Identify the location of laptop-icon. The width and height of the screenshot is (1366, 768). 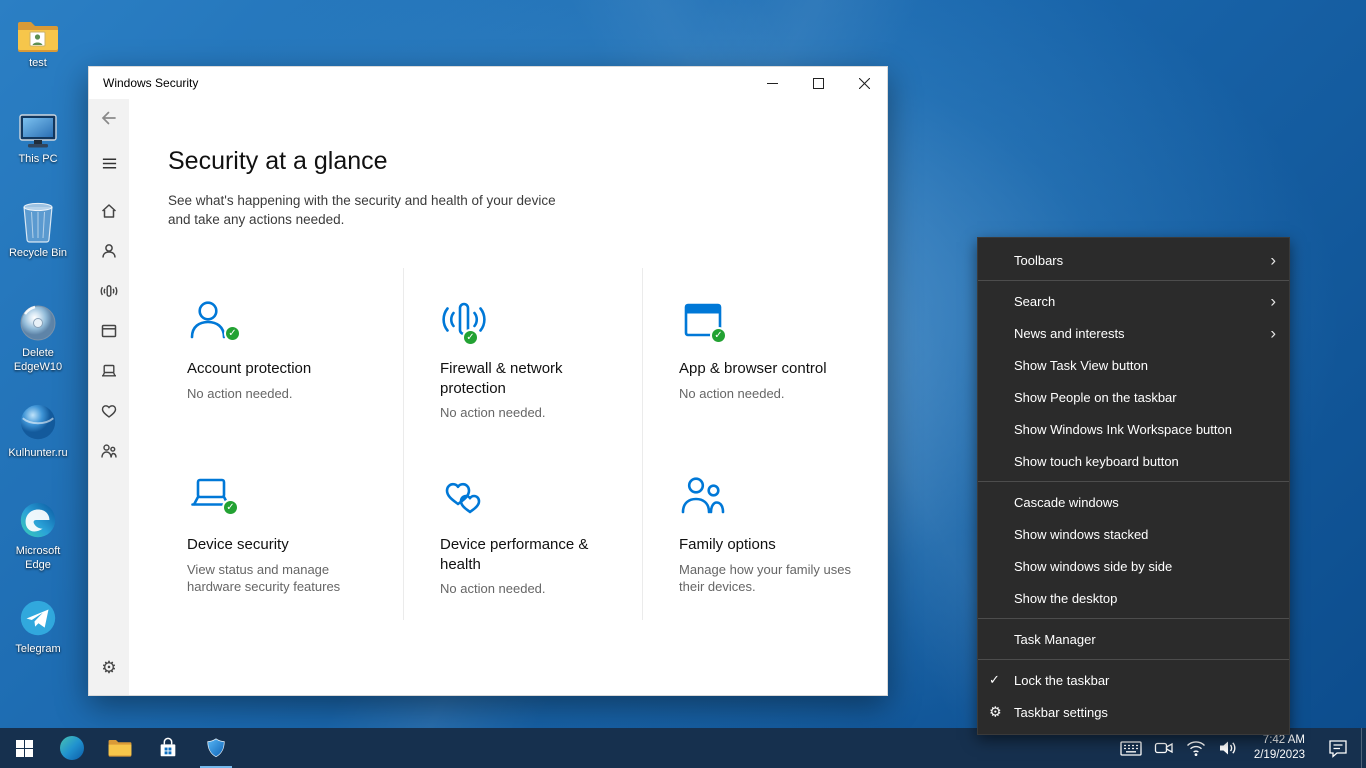
(109, 370).